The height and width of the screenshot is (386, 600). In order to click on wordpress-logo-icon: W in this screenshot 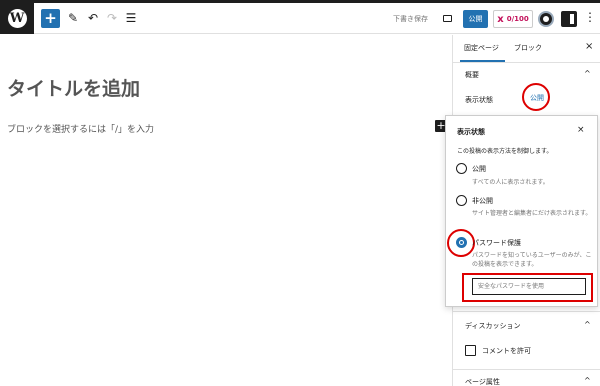, I will do `click(17, 18)`.